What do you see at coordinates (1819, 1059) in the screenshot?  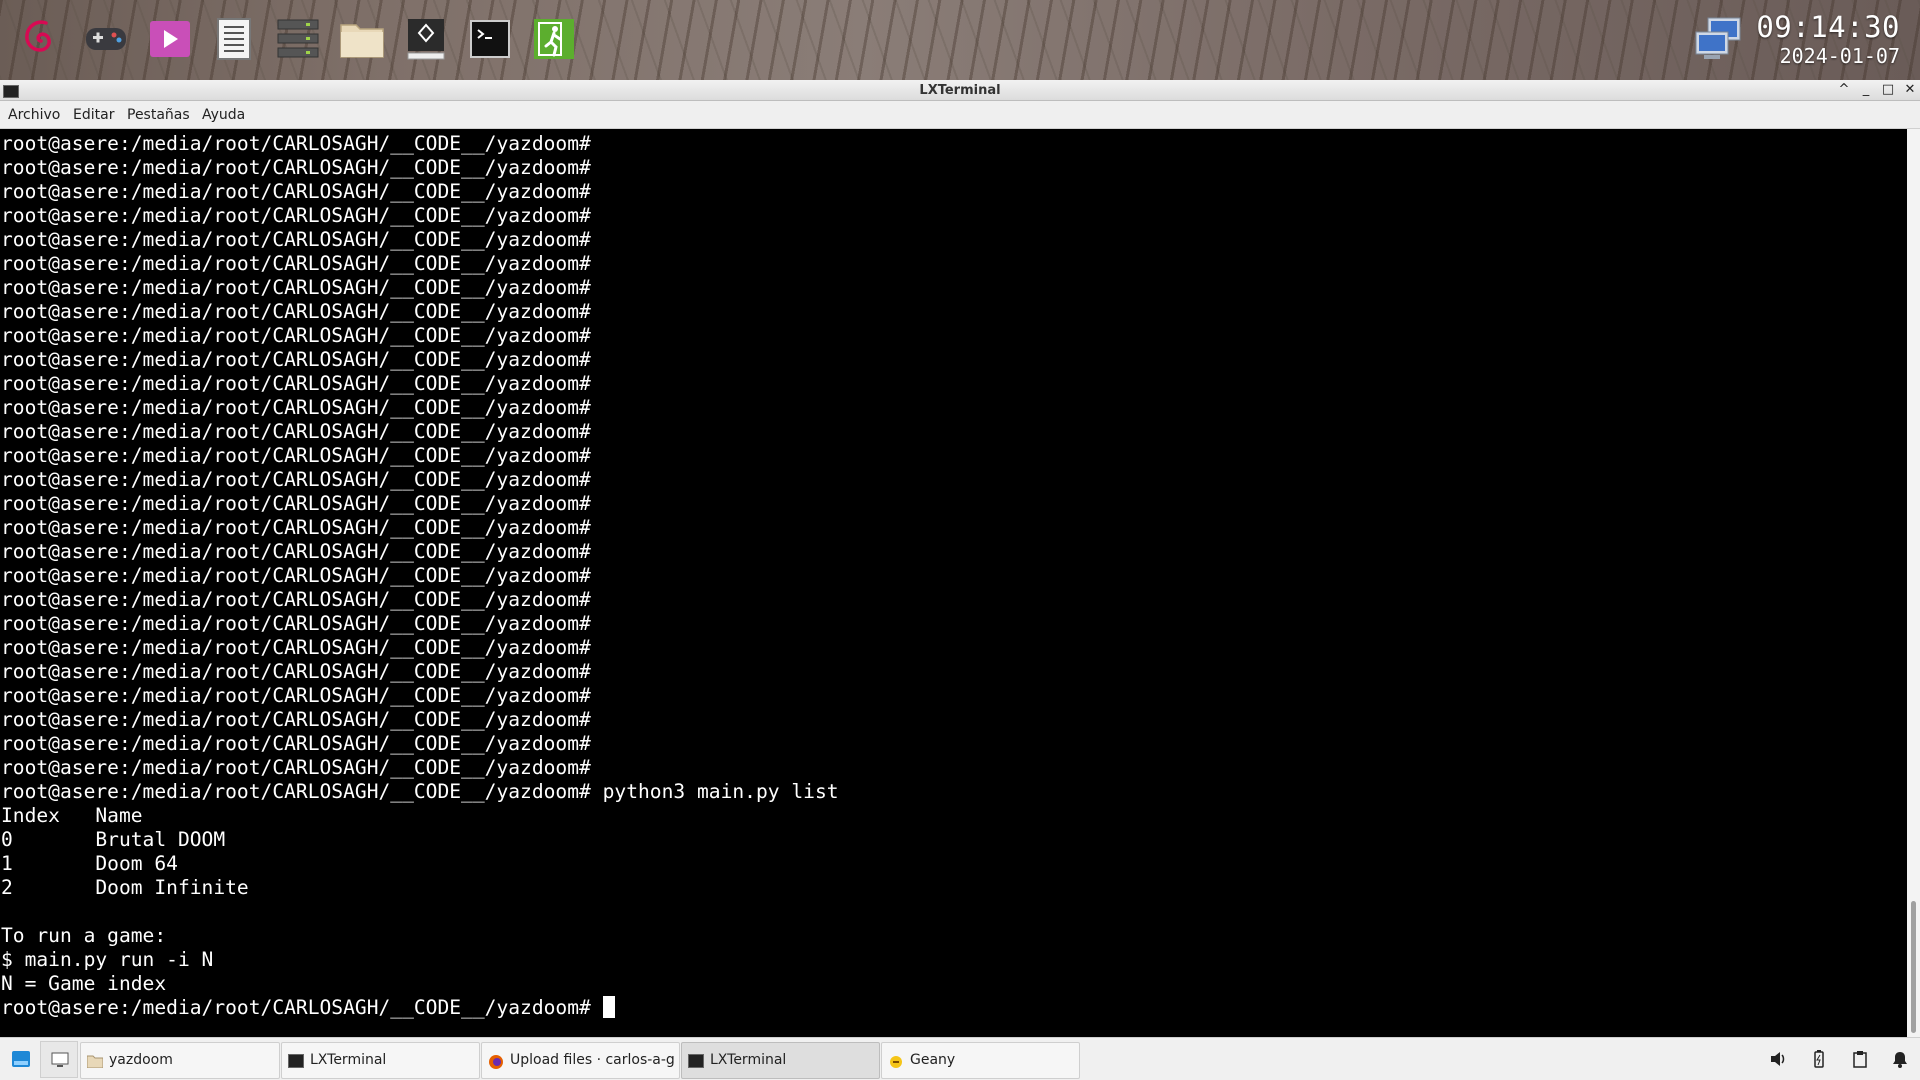 I see `battery-icon` at bounding box center [1819, 1059].